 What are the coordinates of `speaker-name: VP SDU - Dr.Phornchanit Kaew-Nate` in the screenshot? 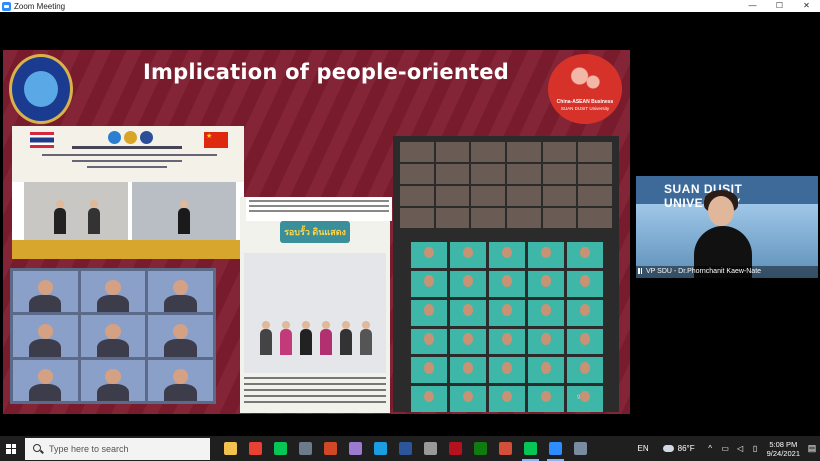 It's located at (704, 271).